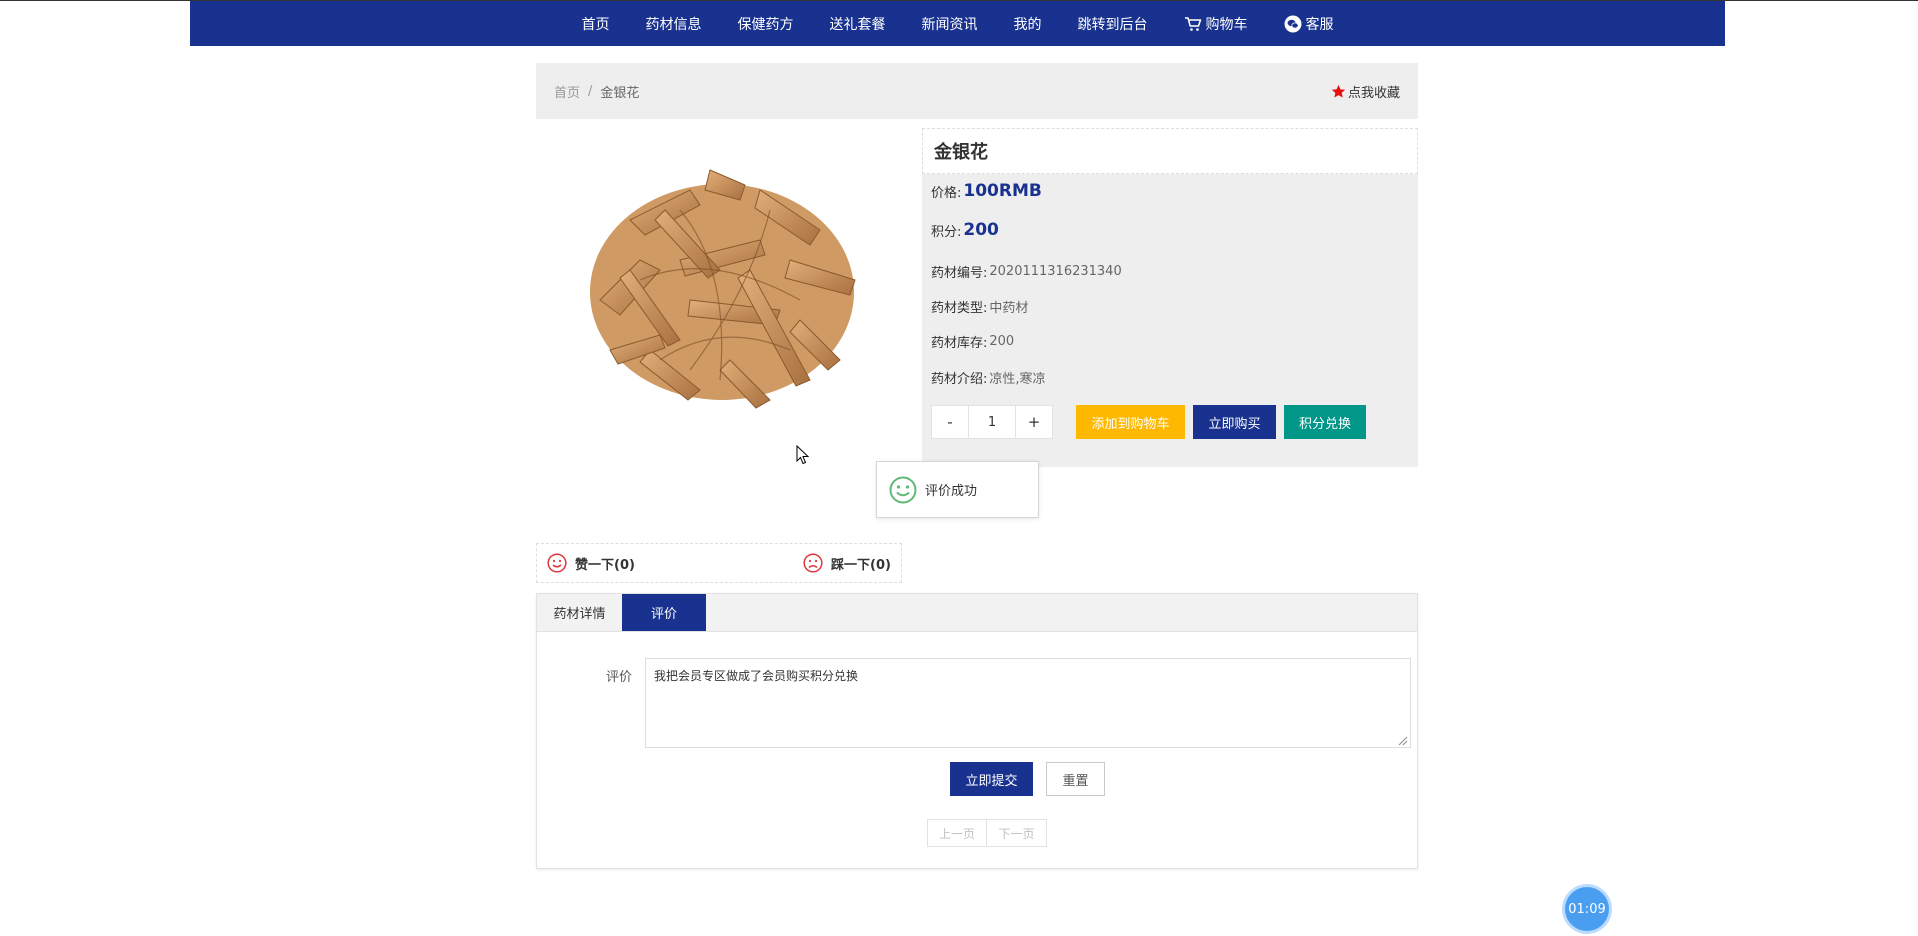 This screenshot has height=936, width=1918. I want to click on add-to-cart-button: 添加到购物车, so click(1130, 422).